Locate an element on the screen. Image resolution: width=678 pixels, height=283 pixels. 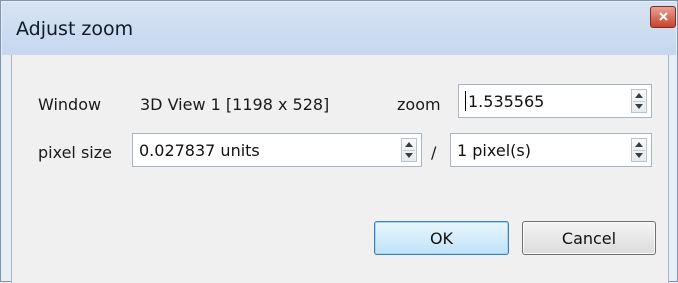
zoom-value: 1.535565 is located at coordinates (506, 101).